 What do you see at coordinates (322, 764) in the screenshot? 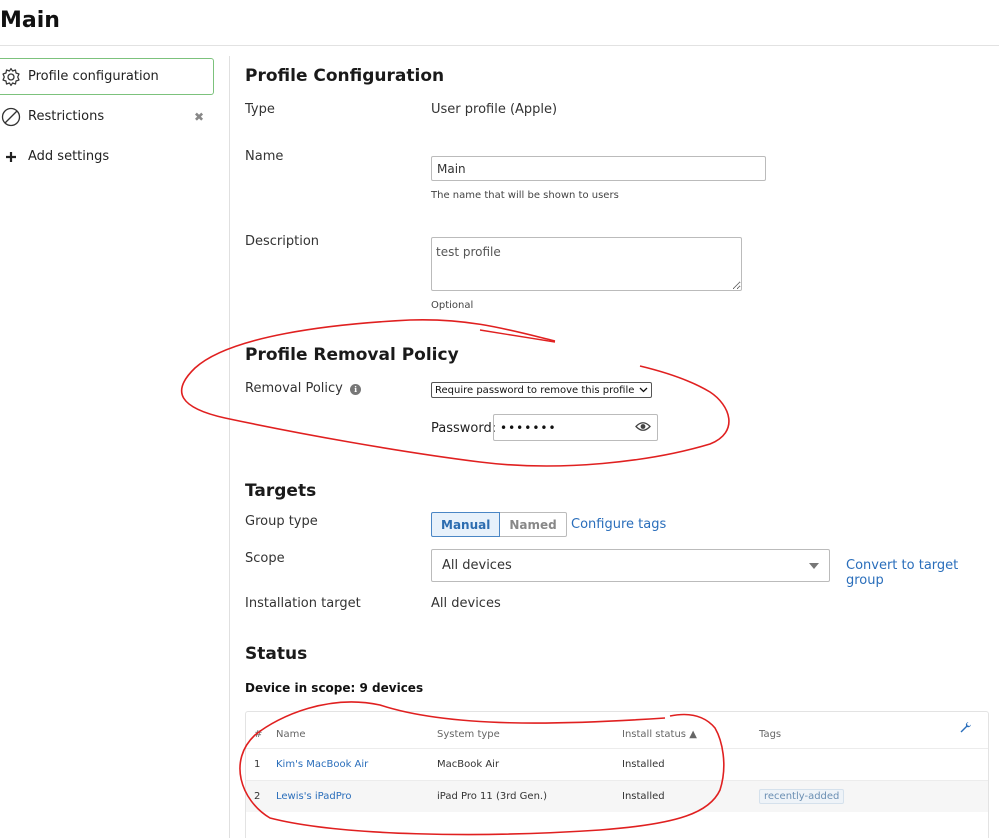
I see `device-name-link: Kim's MacBook Air` at bounding box center [322, 764].